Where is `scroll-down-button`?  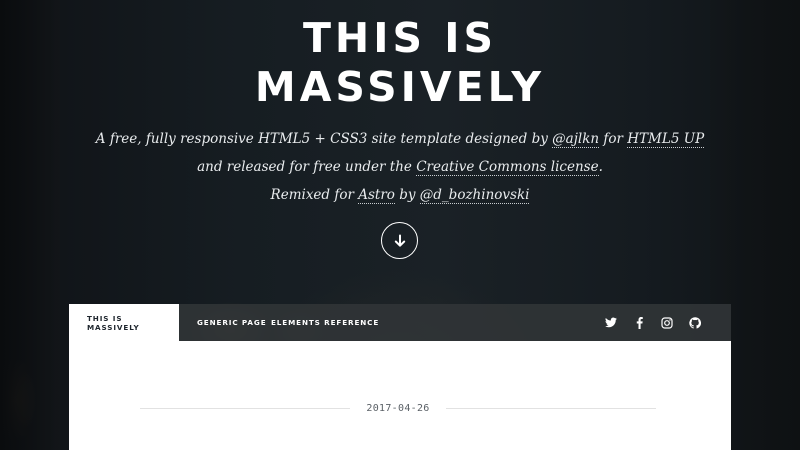
scroll-down-button is located at coordinates (399, 240).